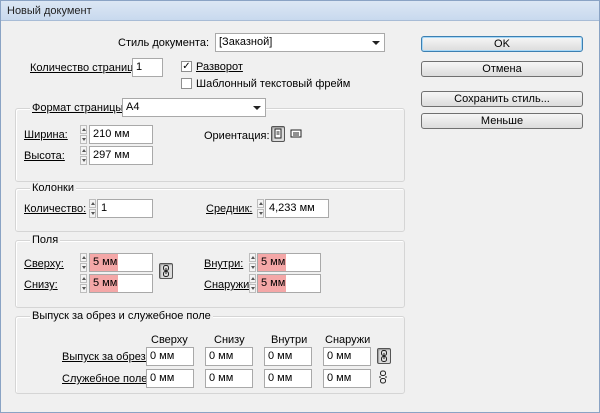 The width and height of the screenshot is (600, 413). I want to click on columns-count-stepper, so click(92, 208).